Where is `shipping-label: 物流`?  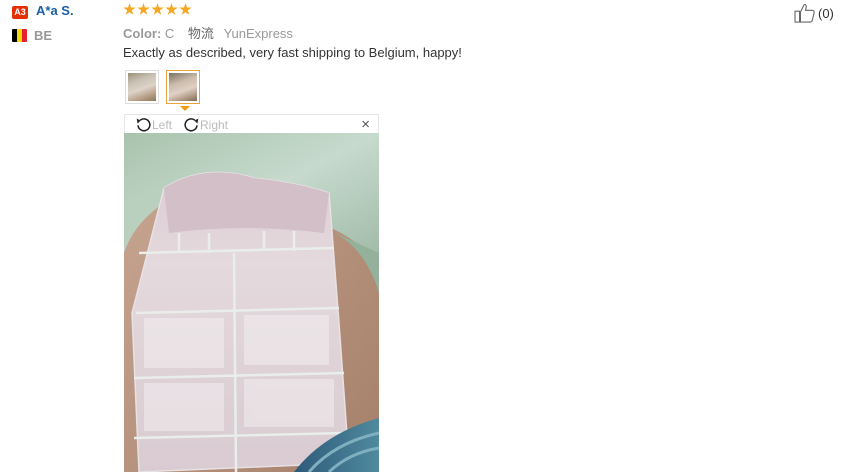 shipping-label: 物流 is located at coordinates (200, 33).